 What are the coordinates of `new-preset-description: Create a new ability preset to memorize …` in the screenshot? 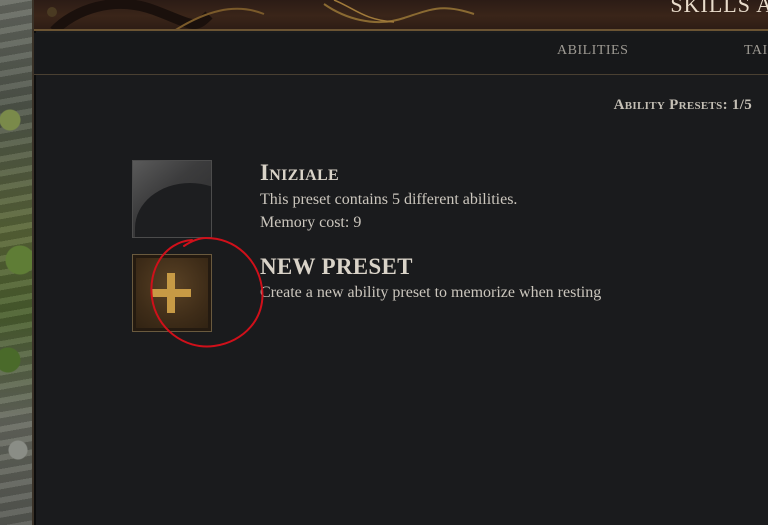 It's located at (431, 292).